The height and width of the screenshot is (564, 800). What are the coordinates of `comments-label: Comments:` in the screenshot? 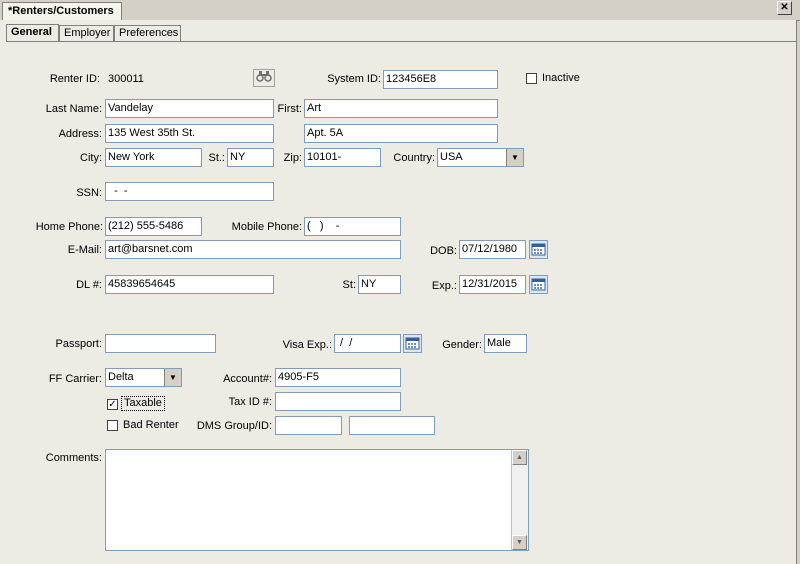 It's located at (73, 458).